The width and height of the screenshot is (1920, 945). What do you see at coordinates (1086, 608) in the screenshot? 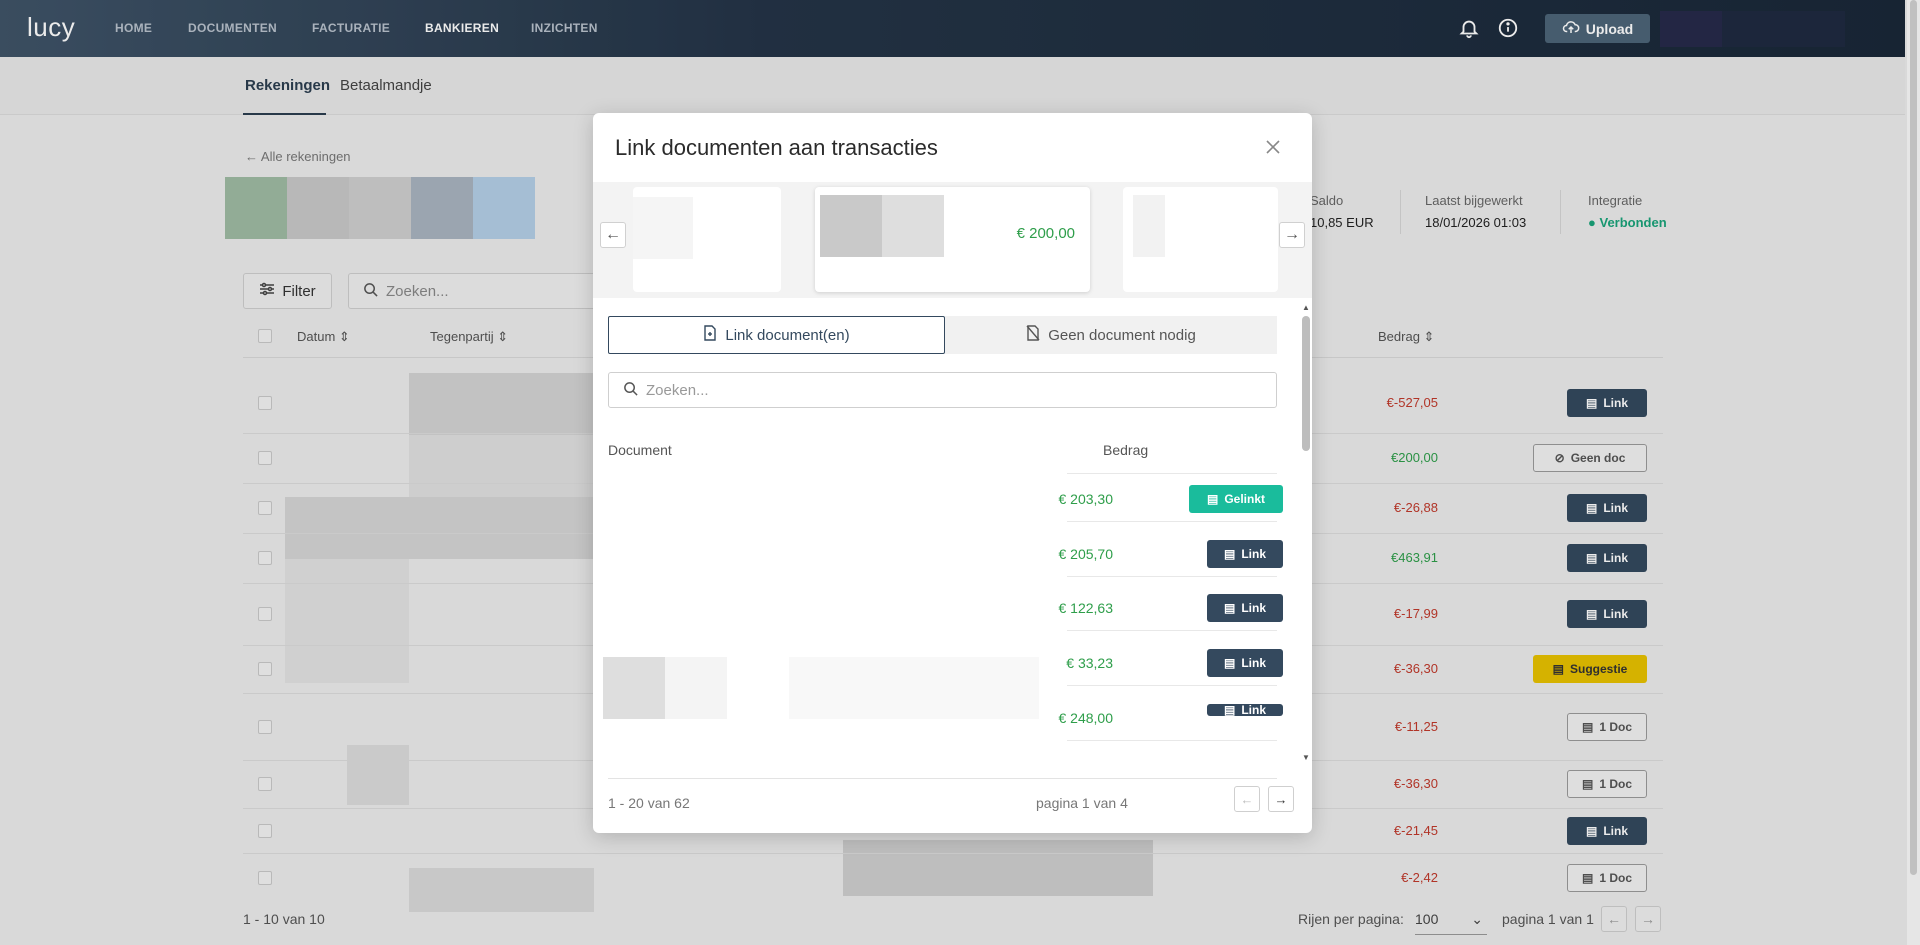
I see `document-amount: € 122,63` at bounding box center [1086, 608].